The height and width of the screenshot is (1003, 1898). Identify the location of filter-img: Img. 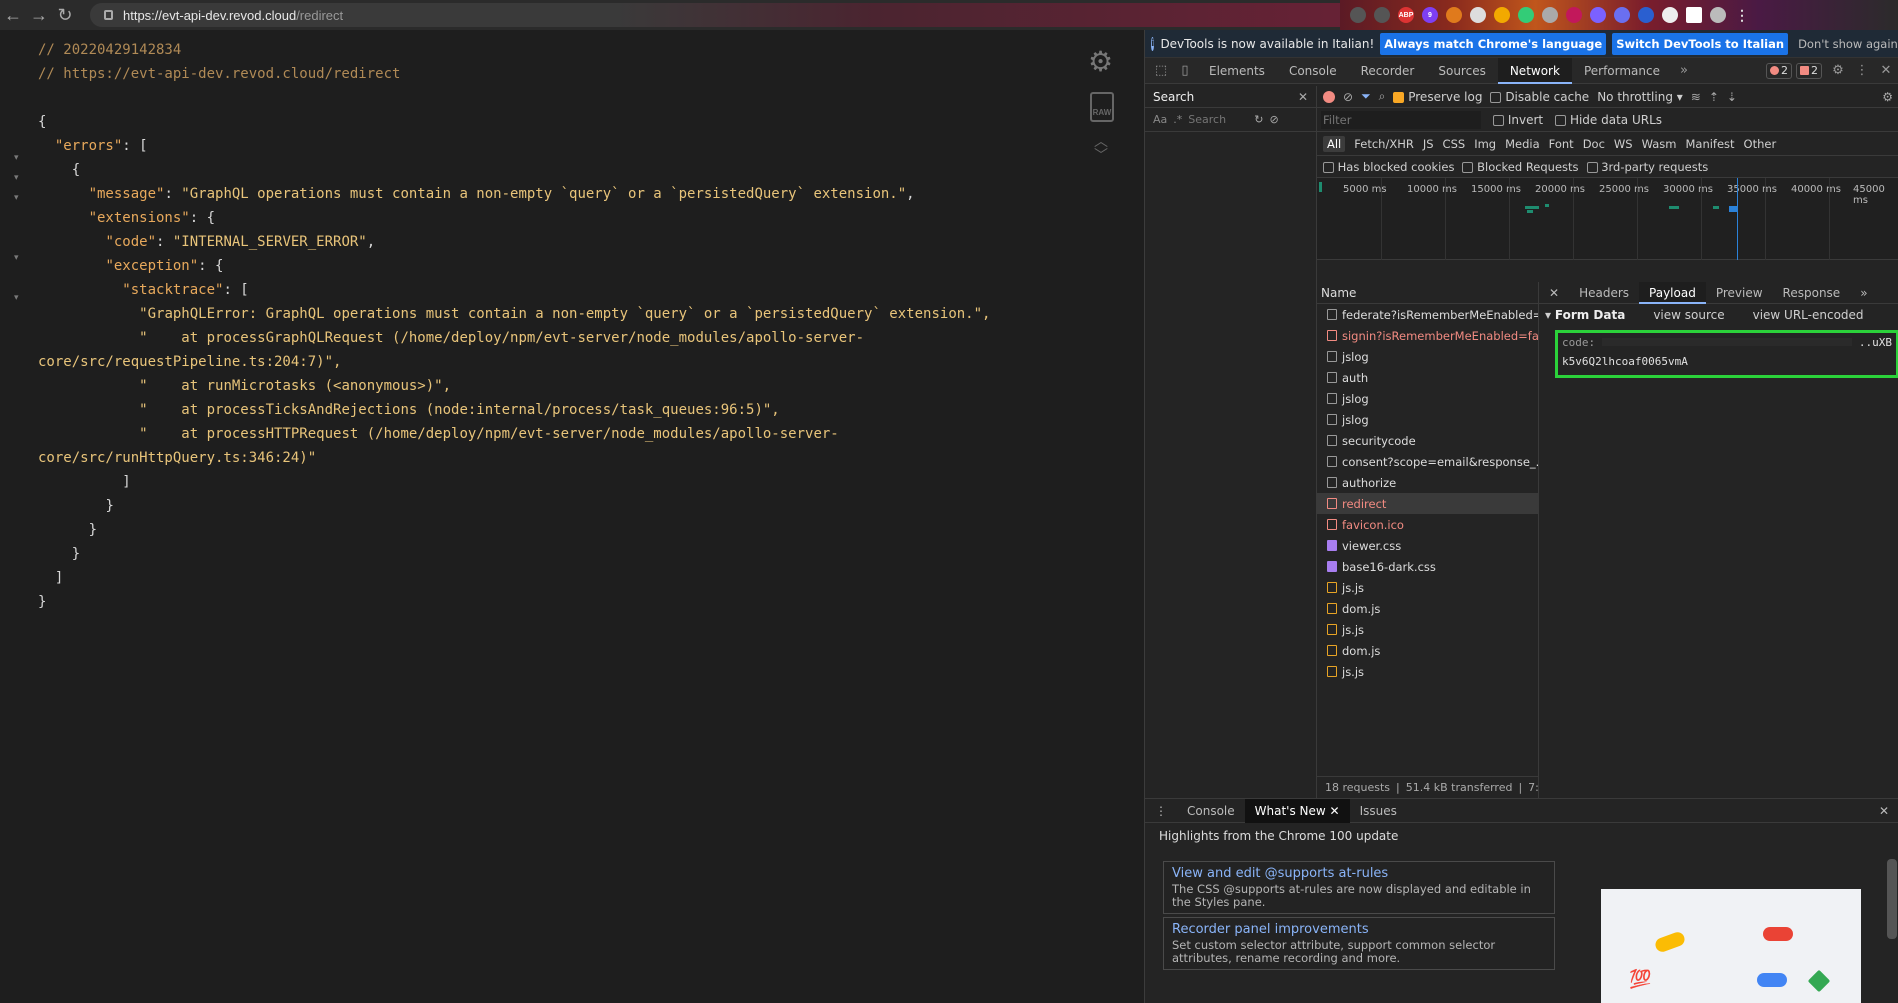
(1485, 144).